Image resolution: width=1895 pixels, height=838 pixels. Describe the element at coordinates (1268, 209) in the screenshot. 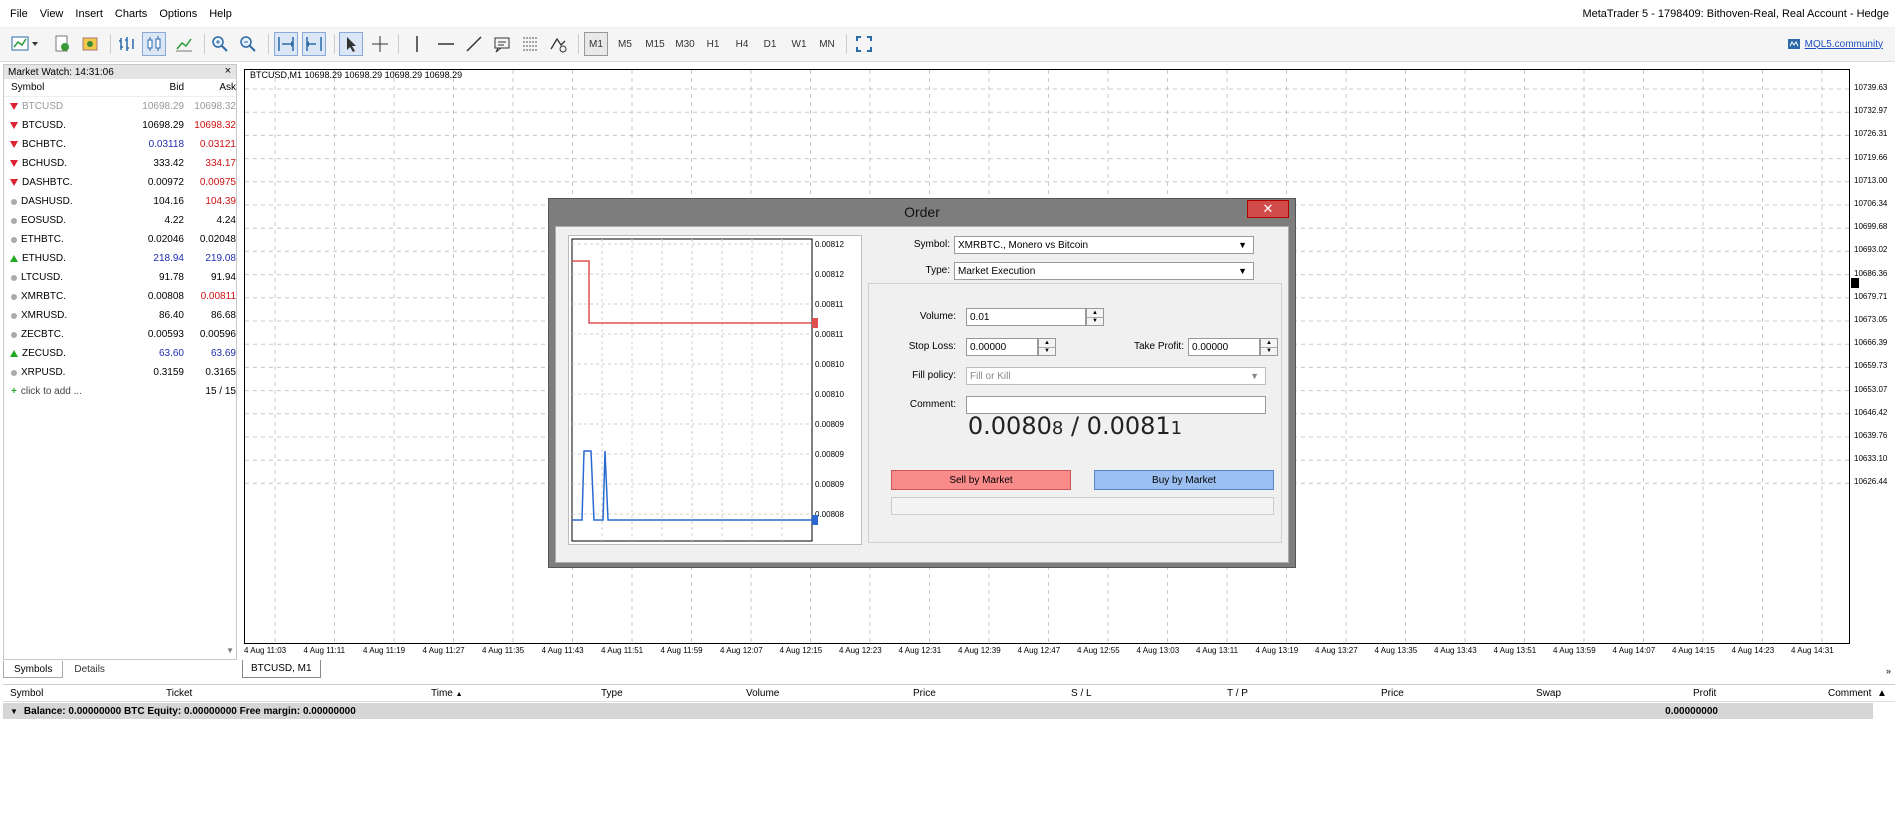

I see `close-button: ✕` at that location.